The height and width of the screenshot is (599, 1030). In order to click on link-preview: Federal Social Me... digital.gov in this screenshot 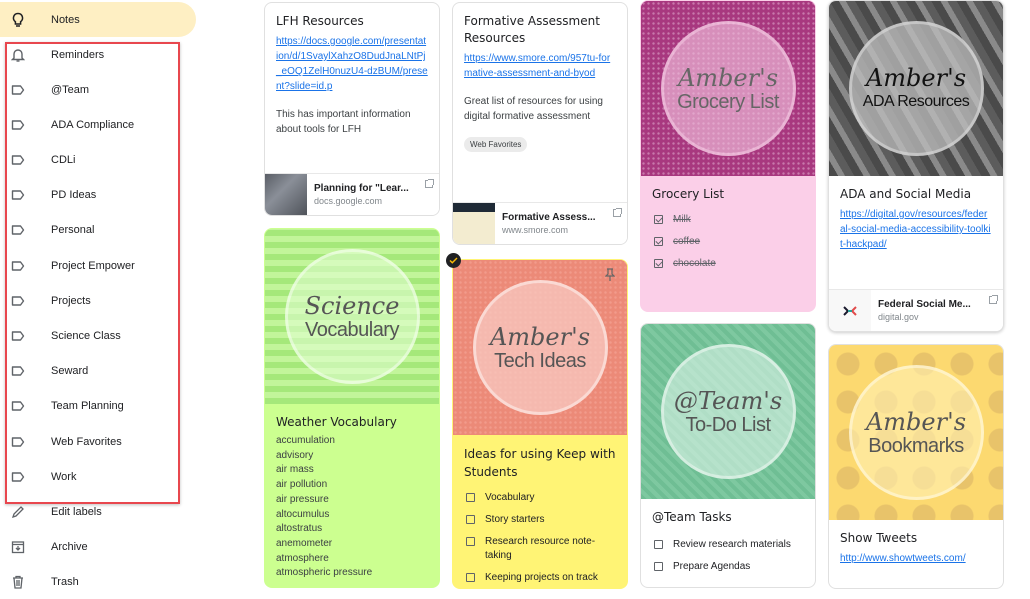, I will do `click(916, 310)`.